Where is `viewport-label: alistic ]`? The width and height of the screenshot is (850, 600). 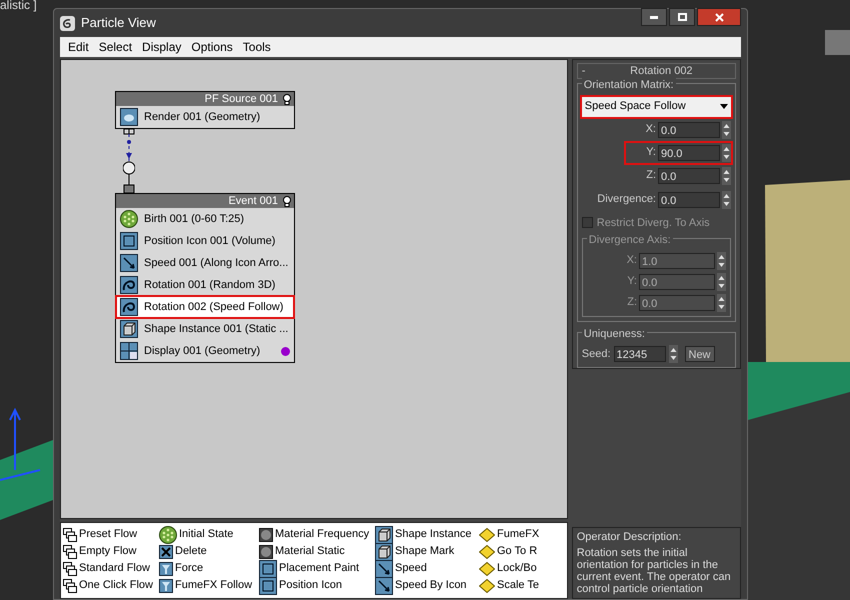 viewport-label: alistic ] is located at coordinates (18, 7).